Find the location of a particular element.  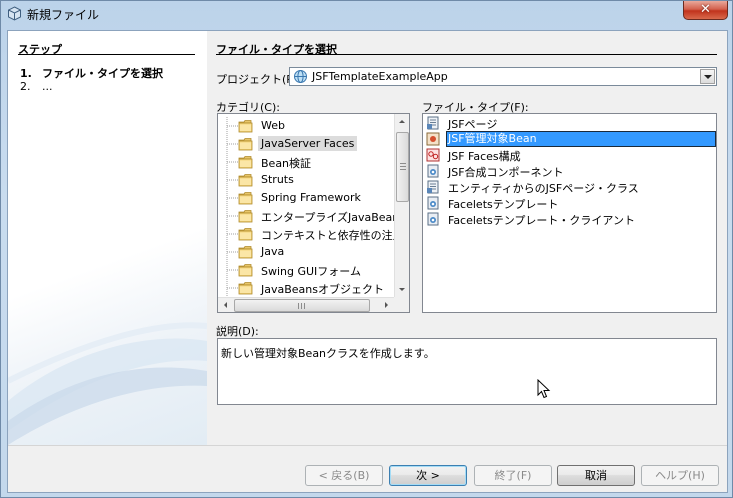

project-combobox: JSFTemplateExampleApp is located at coordinates (503, 76).